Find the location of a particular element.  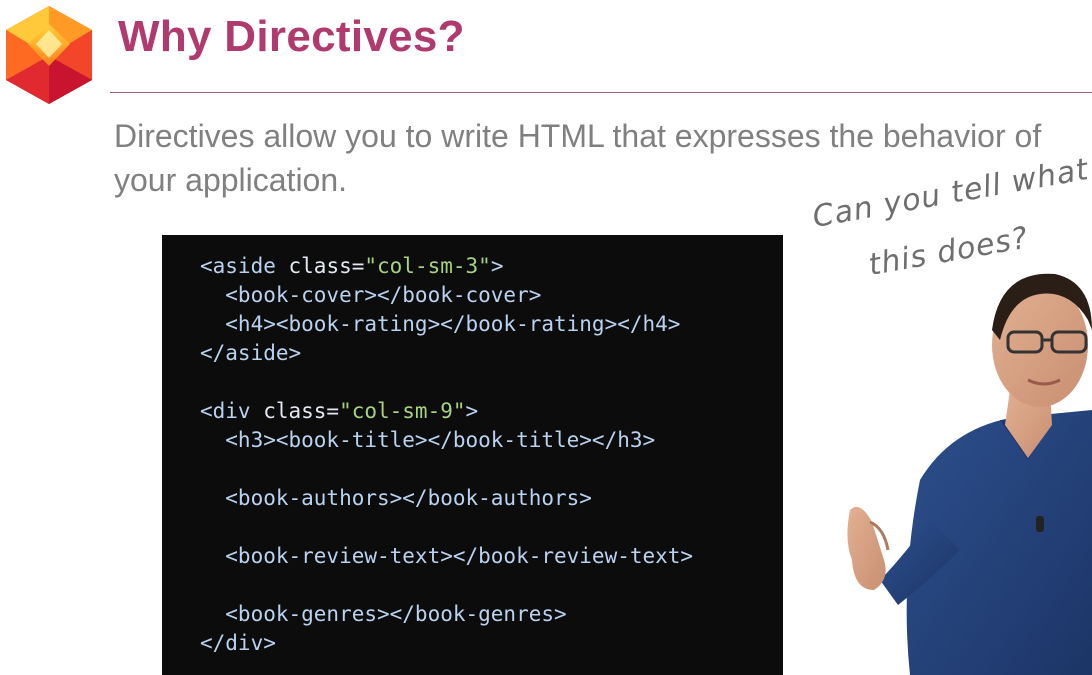

title-divider is located at coordinates (601, 92).